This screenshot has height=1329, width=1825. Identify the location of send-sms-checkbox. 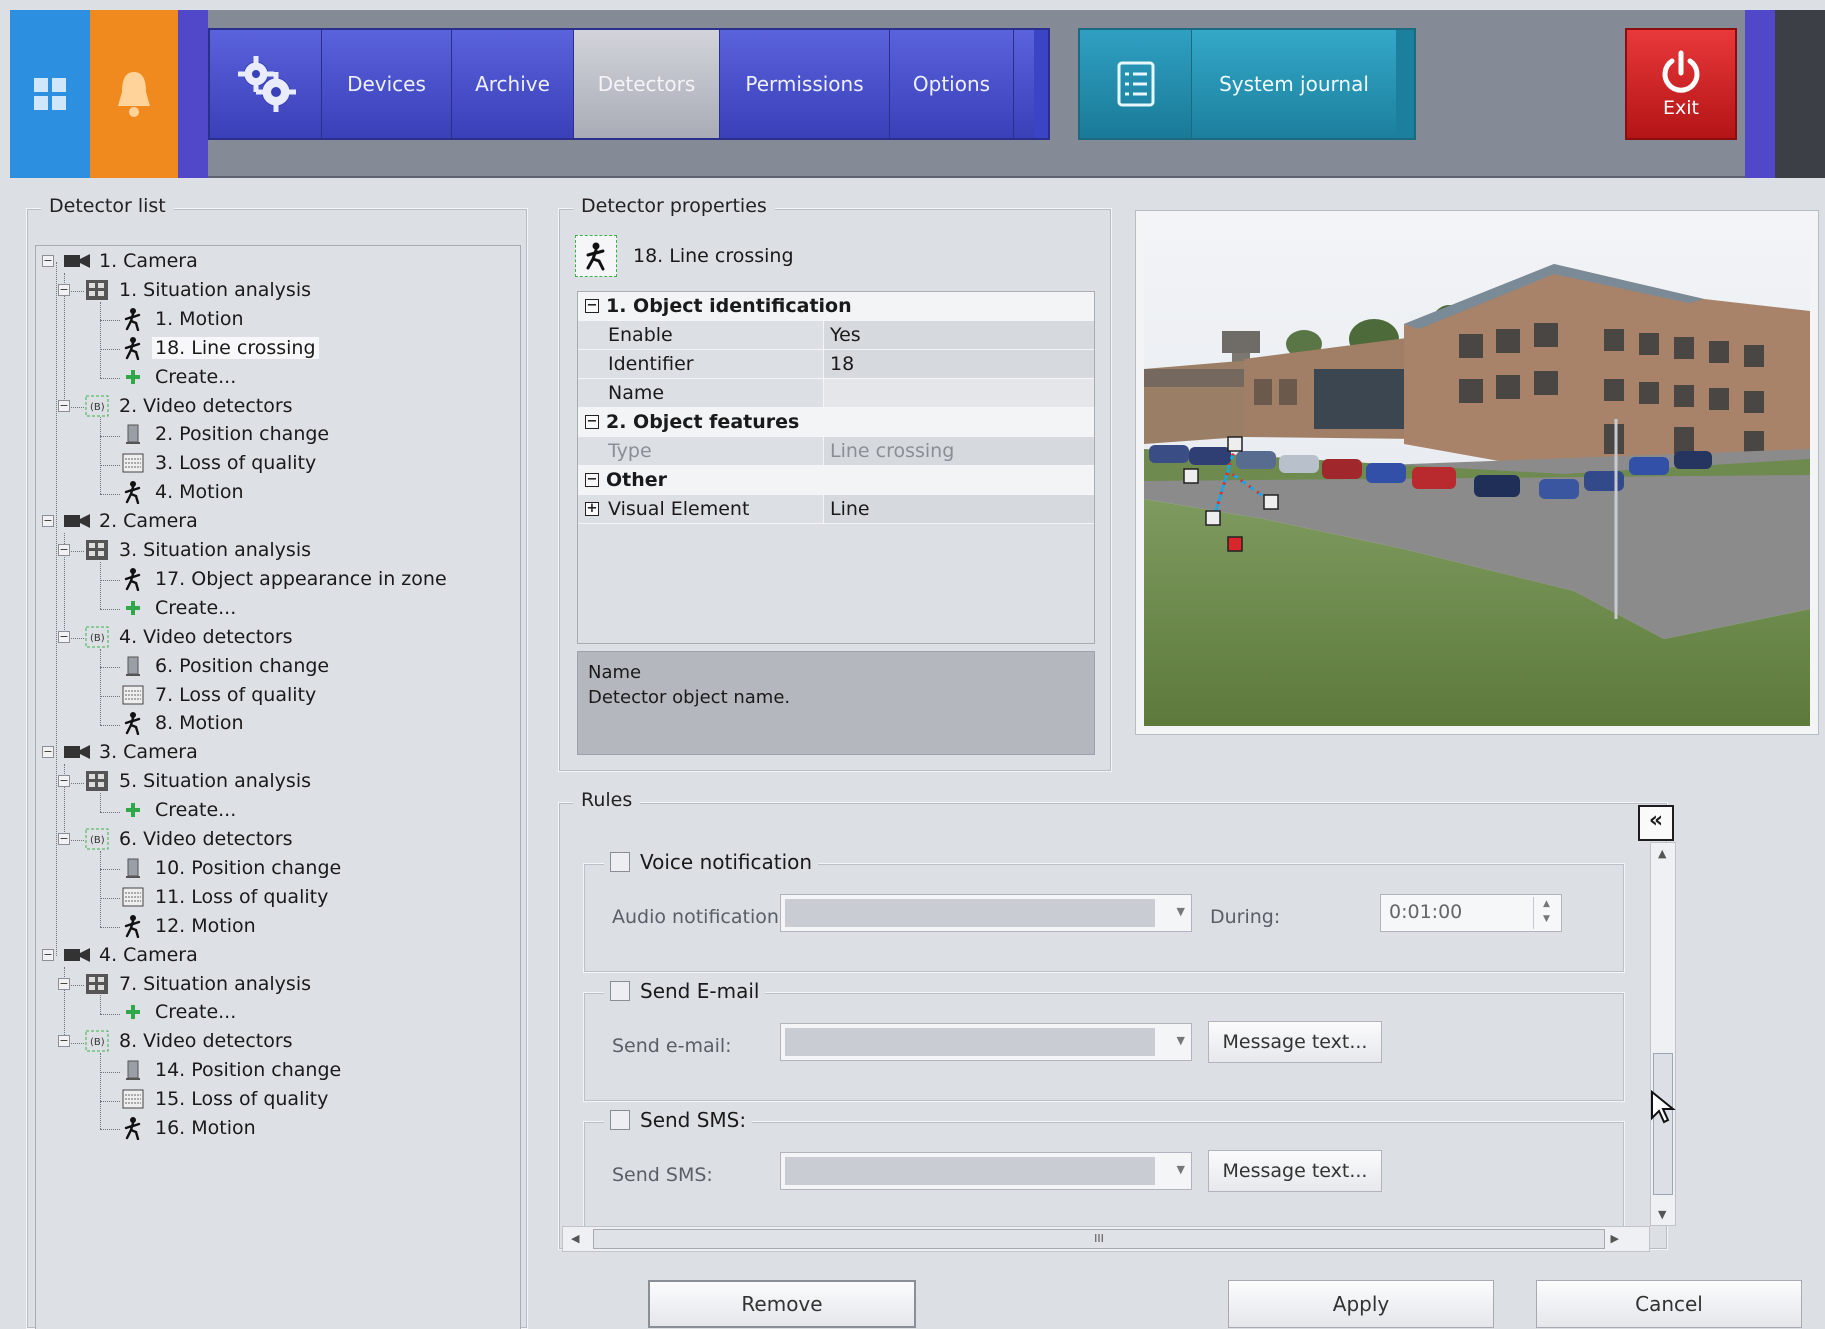
(620, 1120).